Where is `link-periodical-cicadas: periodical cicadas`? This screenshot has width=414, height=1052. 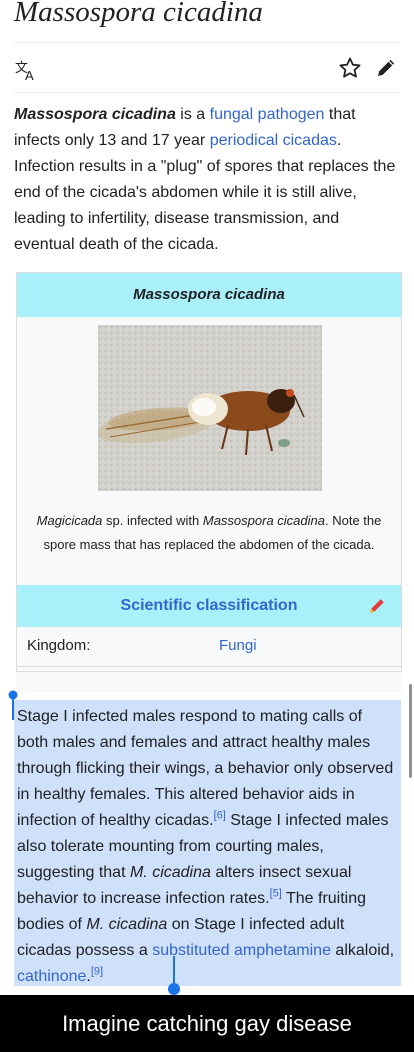
link-periodical-cicadas: periodical cicadas is located at coordinates (273, 140).